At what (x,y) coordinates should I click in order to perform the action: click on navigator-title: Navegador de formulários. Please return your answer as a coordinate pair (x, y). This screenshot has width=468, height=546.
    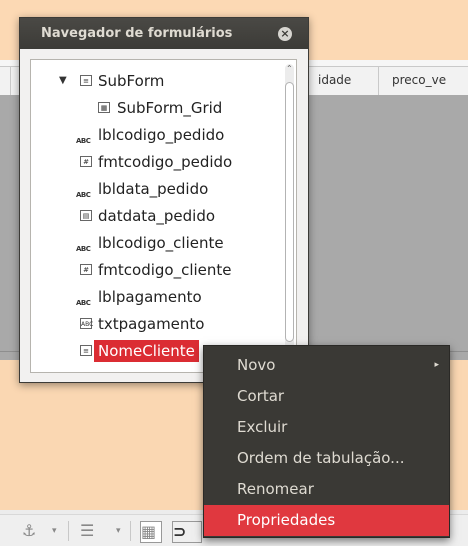
    Looking at the image, I should click on (137, 33).